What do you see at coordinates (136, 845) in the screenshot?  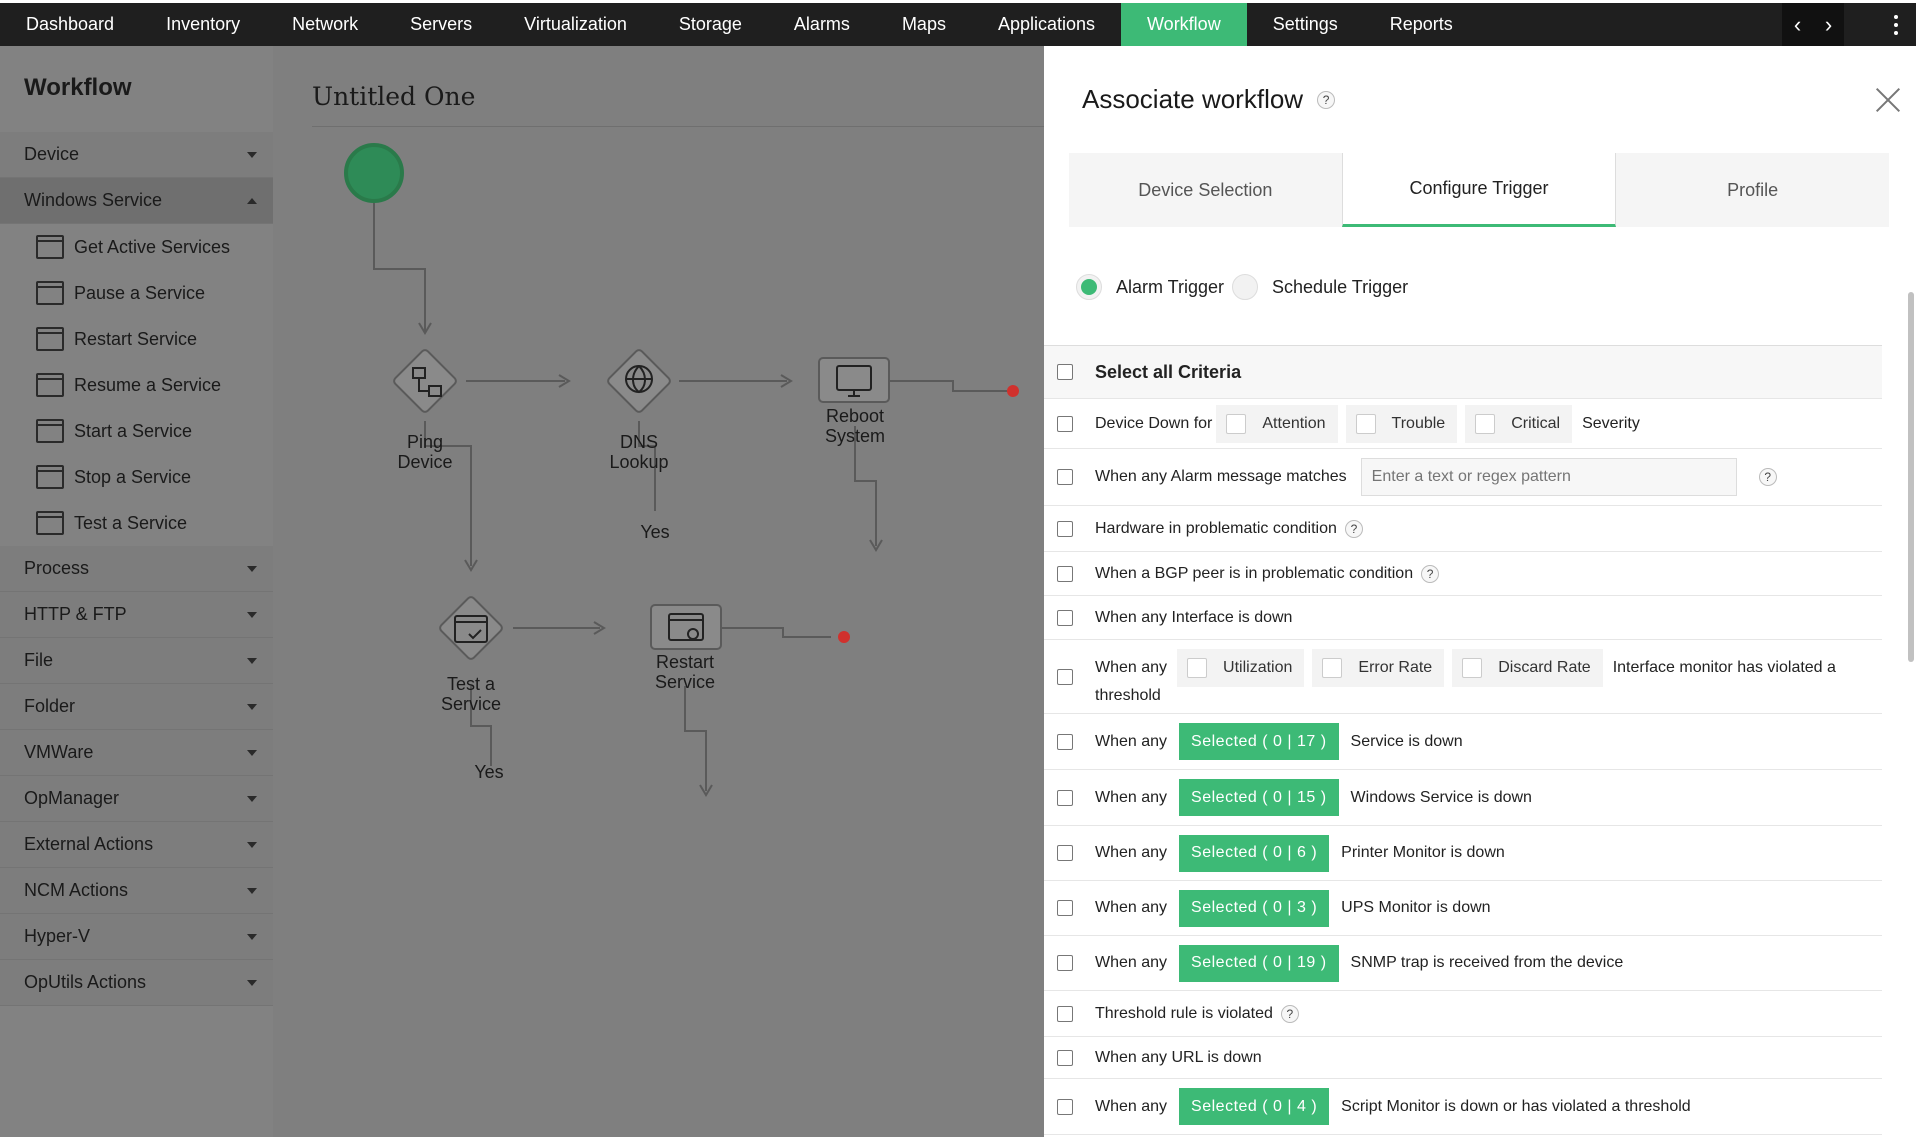 I see `sidebar-cat-external-actions: External Actions` at bounding box center [136, 845].